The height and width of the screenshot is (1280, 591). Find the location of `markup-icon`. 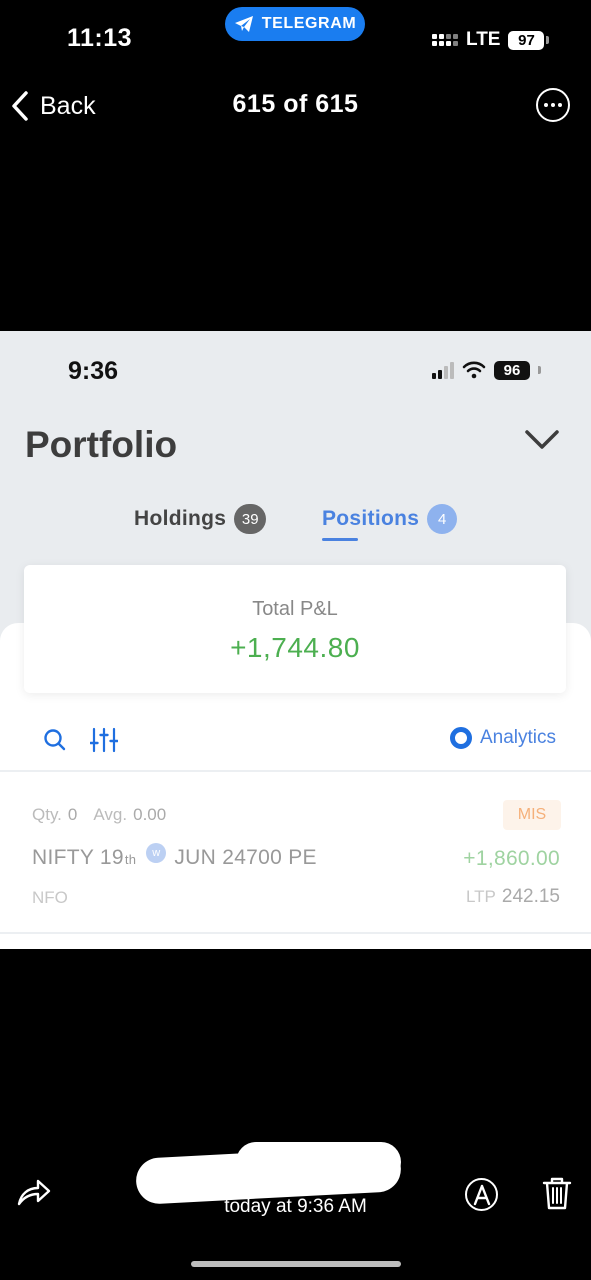

markup-icon is located at coordinates (481, 1194).